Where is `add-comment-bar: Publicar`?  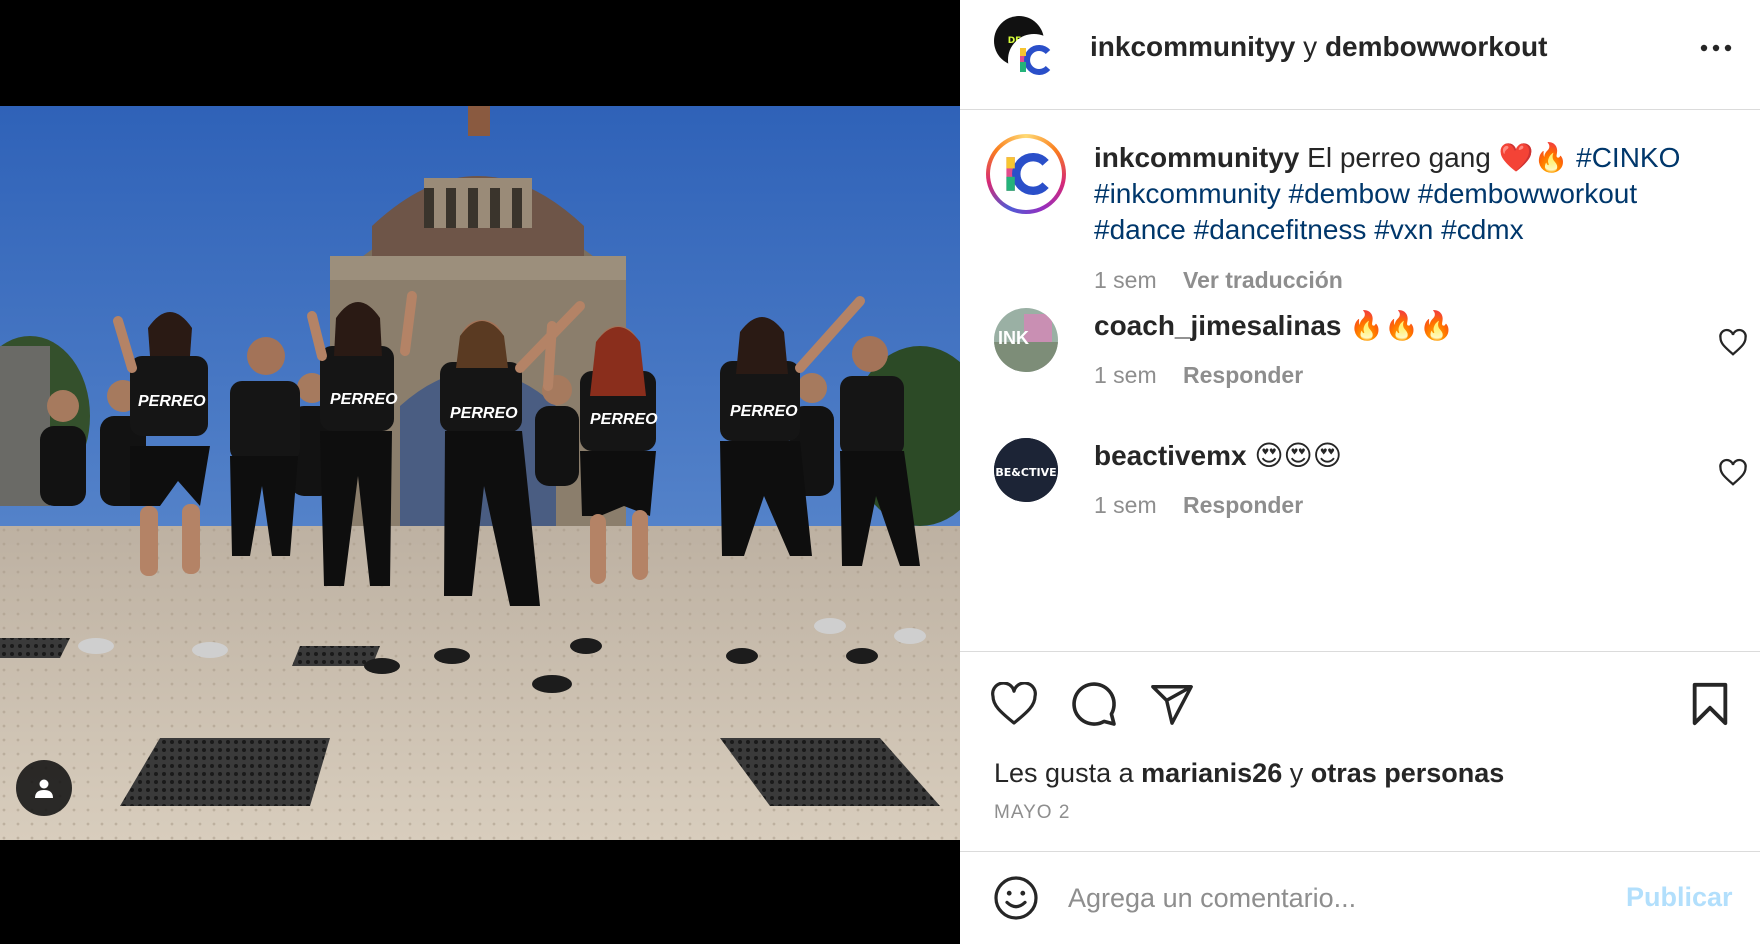 add-comment-bar: Publicar is located at coordinates (1360, 898).